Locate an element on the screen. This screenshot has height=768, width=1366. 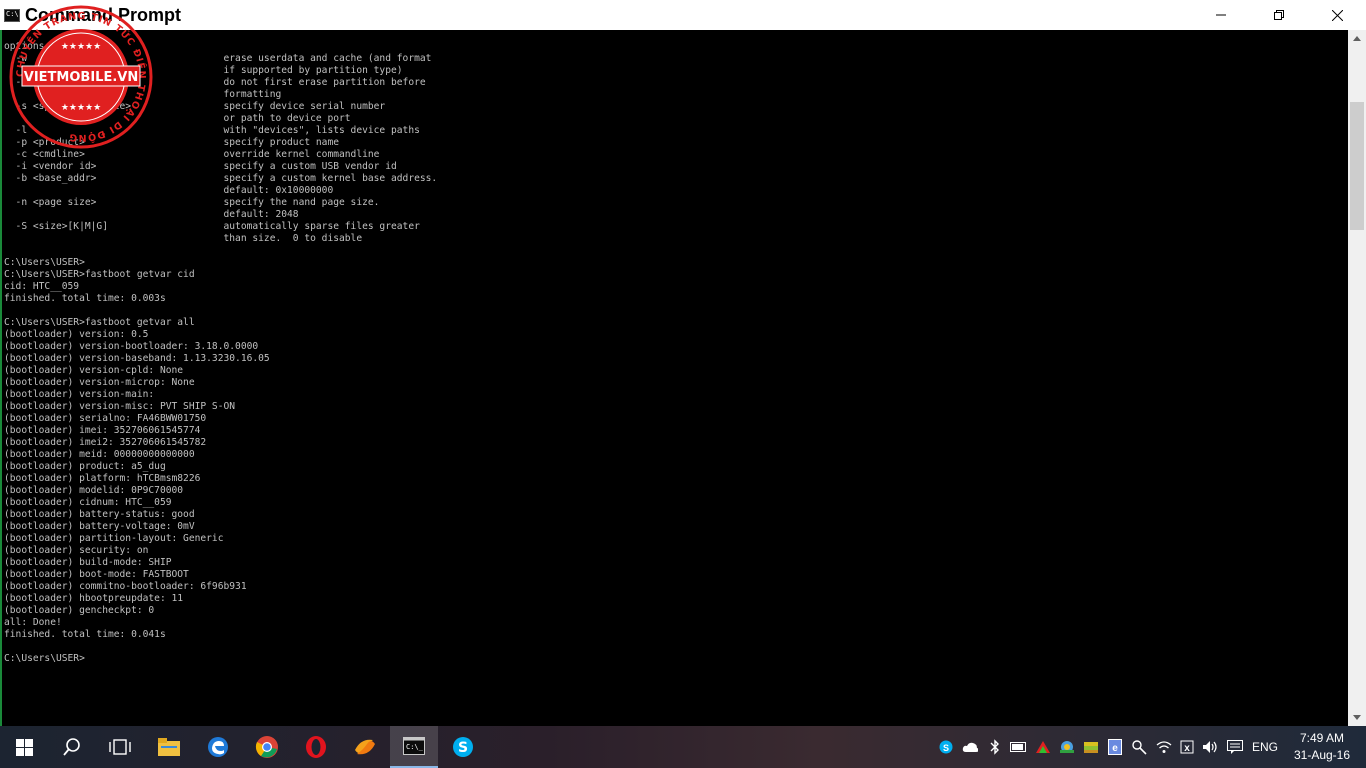
tray-battery is located at coordinates (1018, 747).